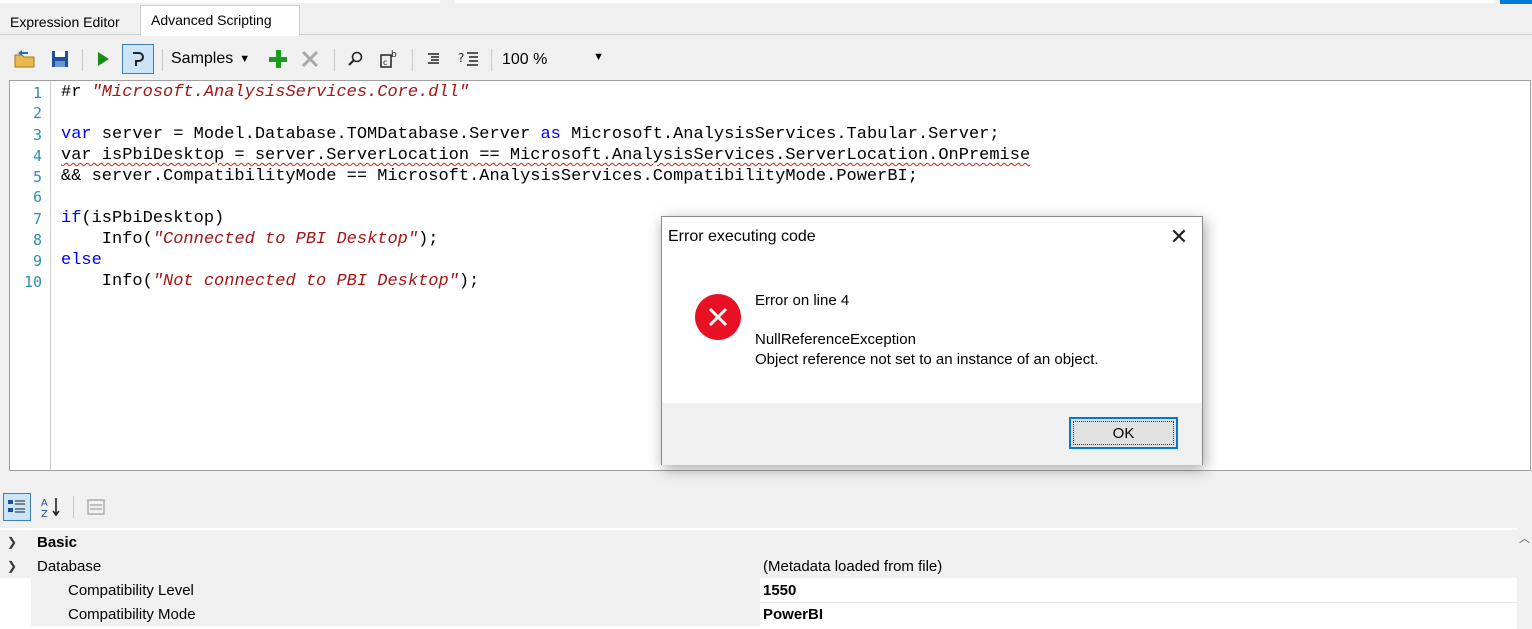 Image resolution: width=1532 pixels, height=629 pixels. What do you see at coordinates (37, 156) in the screenshot?
I see `line-number: 4` at bounding box center [37, 156].